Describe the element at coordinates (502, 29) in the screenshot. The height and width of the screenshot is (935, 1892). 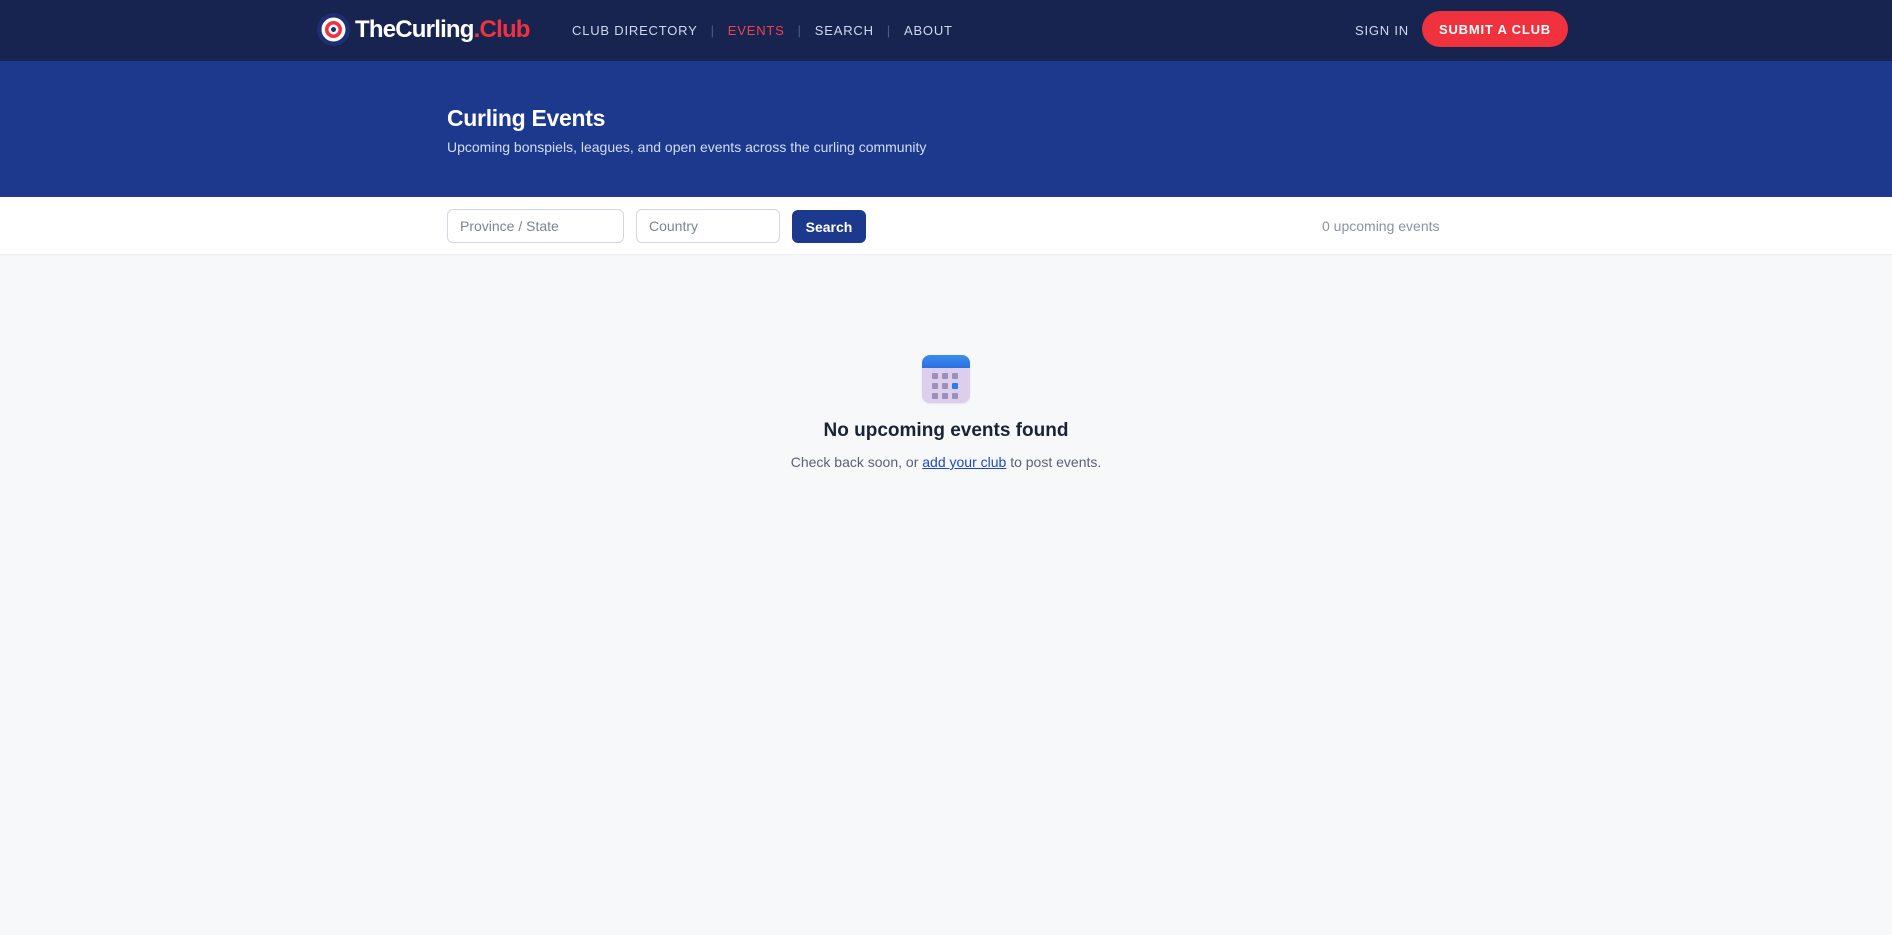
I see `logo-accent: .Club` at that location.